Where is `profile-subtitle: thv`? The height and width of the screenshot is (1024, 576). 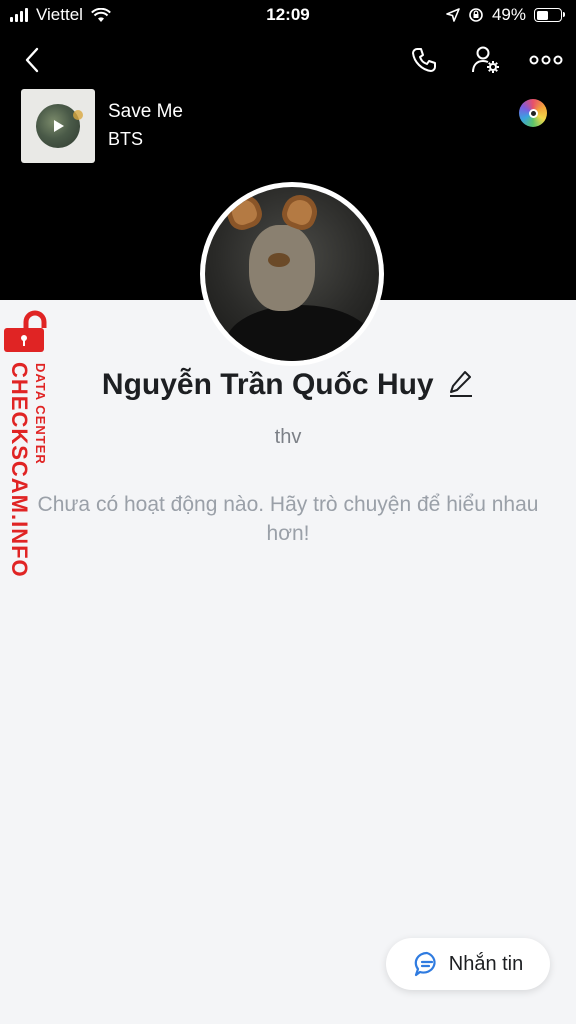
profile-subtitle: thv is located at coordinates (288, 437).